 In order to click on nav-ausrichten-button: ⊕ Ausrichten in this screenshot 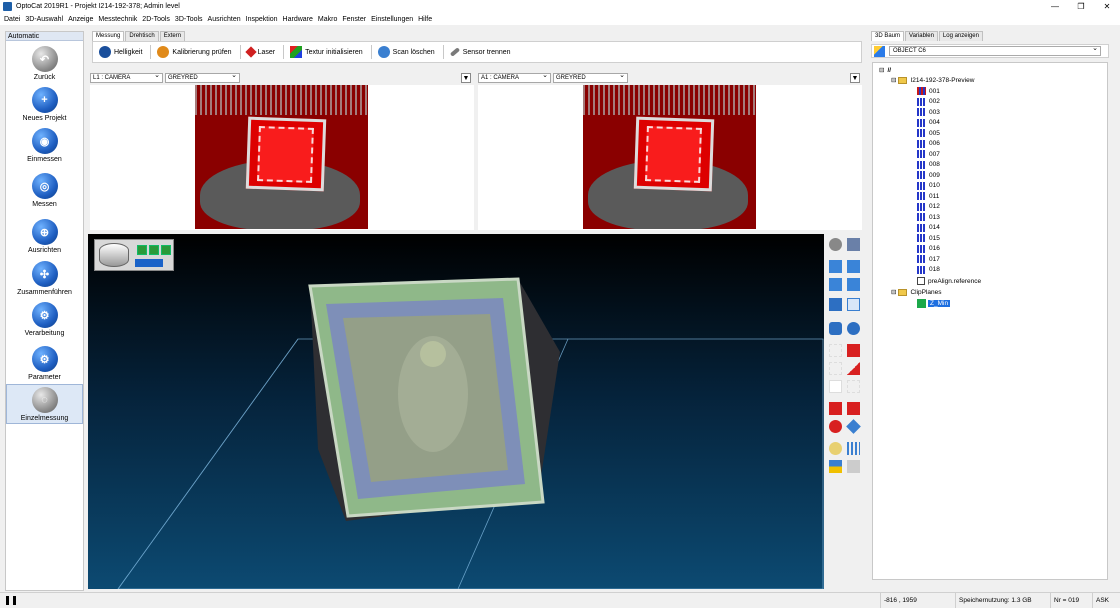, I will do `click(44, 237)`.